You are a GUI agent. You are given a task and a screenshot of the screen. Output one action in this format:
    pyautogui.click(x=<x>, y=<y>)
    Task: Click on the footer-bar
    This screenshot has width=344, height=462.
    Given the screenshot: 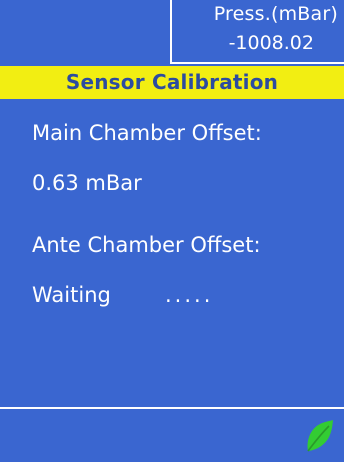 What is the action you would take?
    pyautogui.click(x=172, y=435)
    